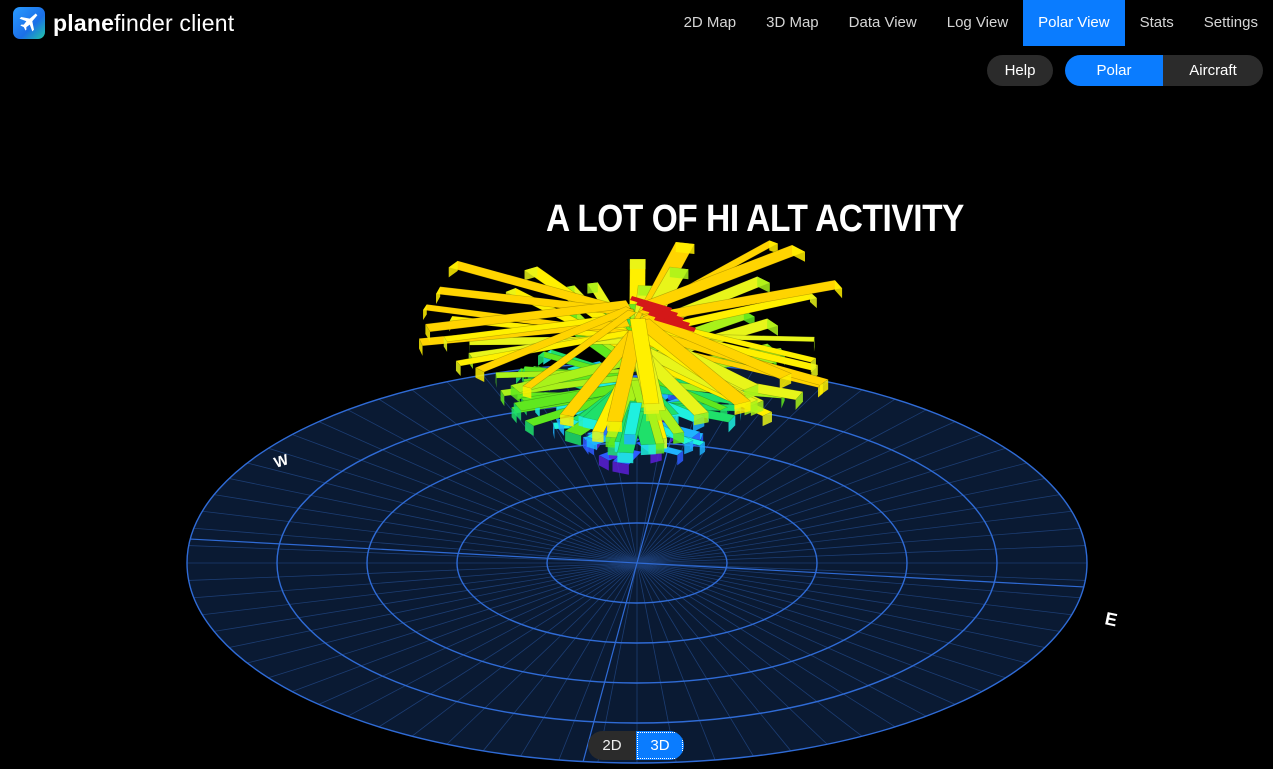  Describe the element at coordinates (1111, 619) in the screenshot. I see `east-label: E` at that location.